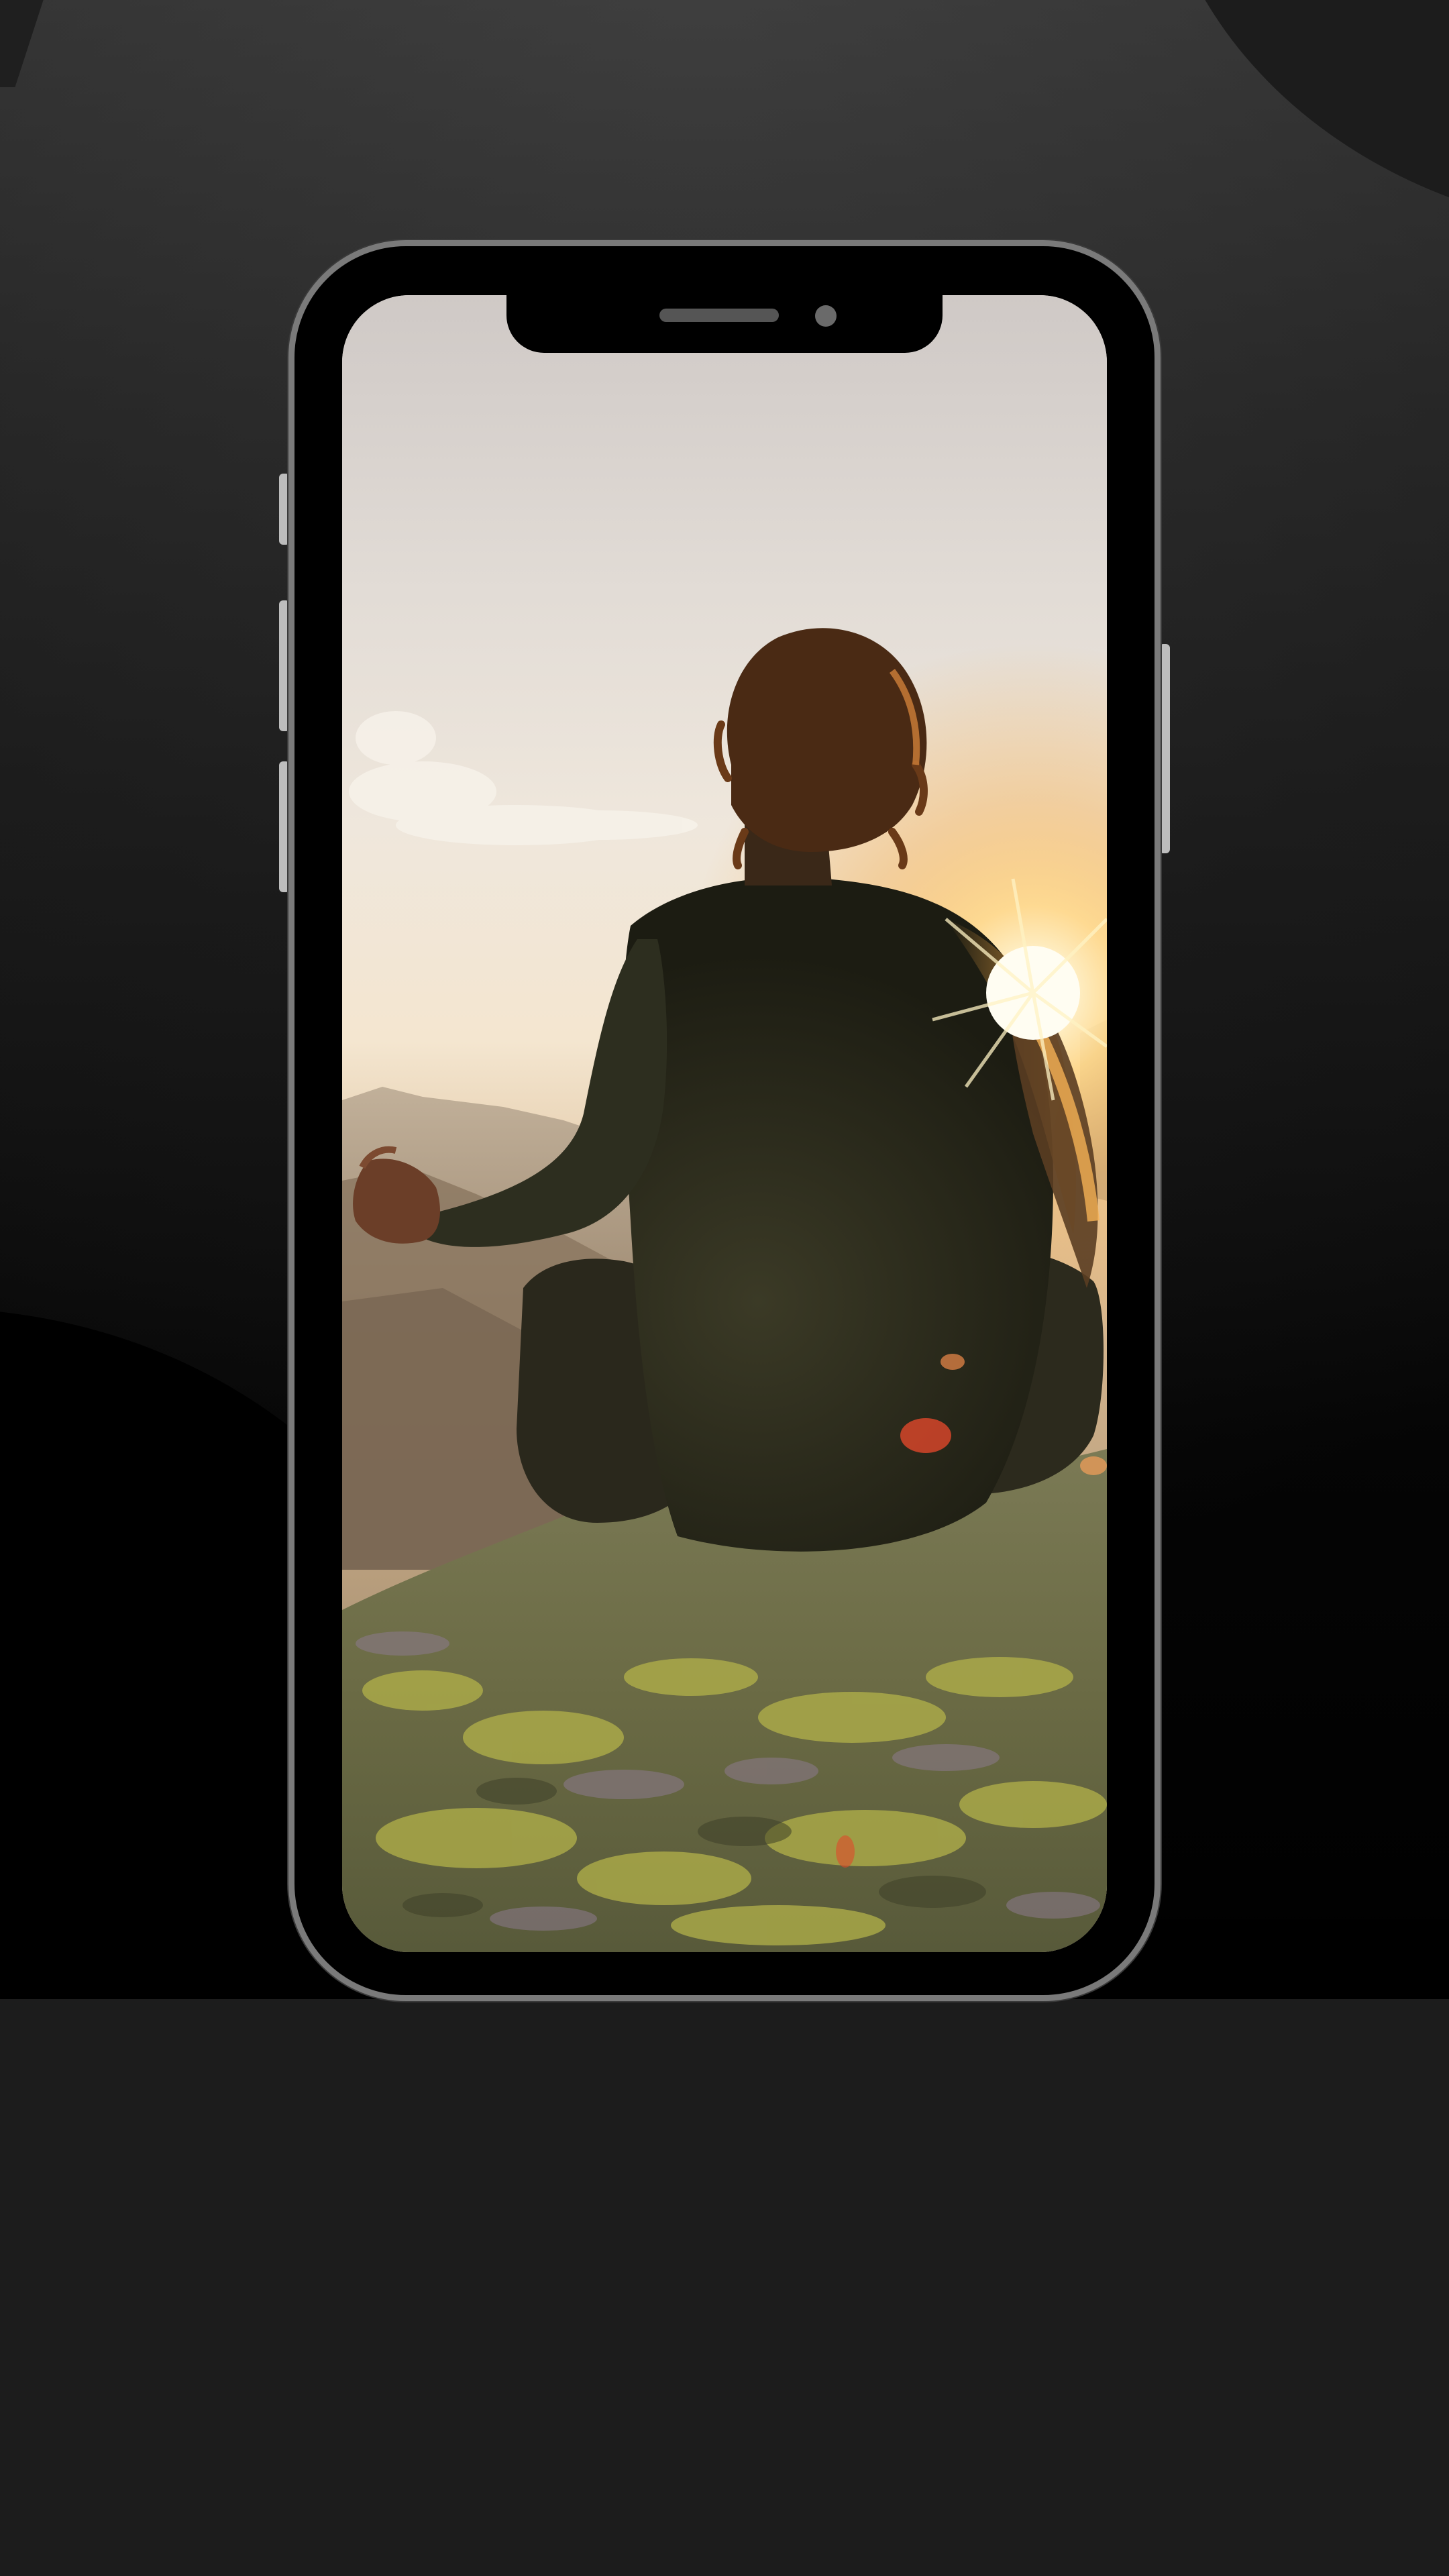 The height and width of the screenshot is (2576, 1449). What do you see at coordinates (826, 316) in the screenshot?
I see `front-camera-icon` at bounding box center [826, 316].